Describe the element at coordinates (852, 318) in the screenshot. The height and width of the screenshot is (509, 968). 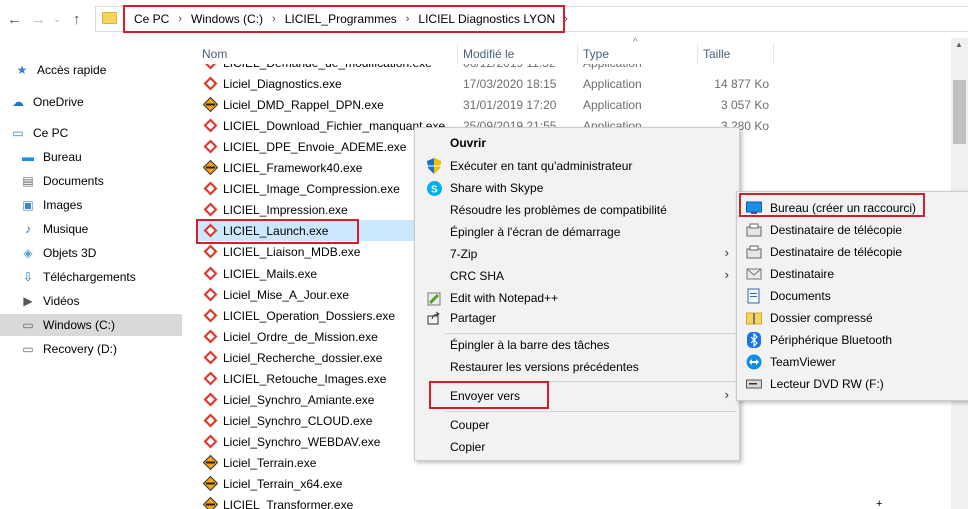
I see `send-to-item: Dossier compressé` at that location.